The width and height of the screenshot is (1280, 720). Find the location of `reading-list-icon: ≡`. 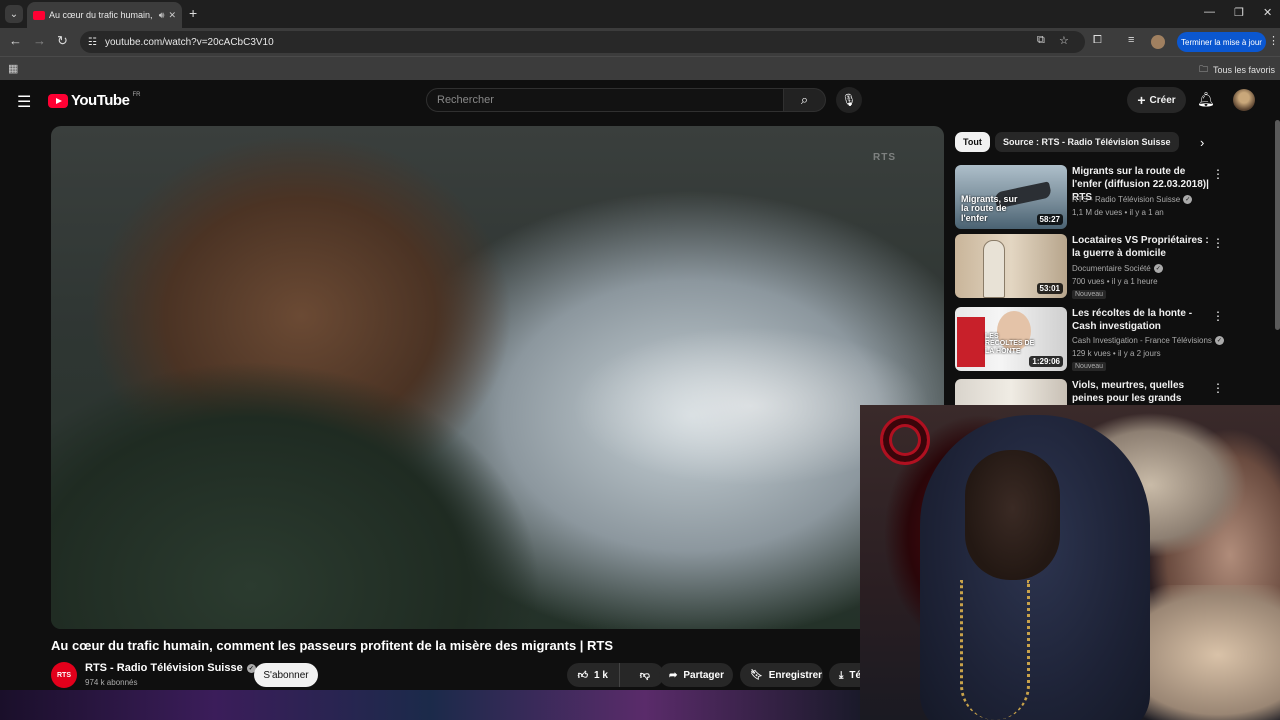

reading-list-icon: ≡ is located at coordinates (1131, 40).